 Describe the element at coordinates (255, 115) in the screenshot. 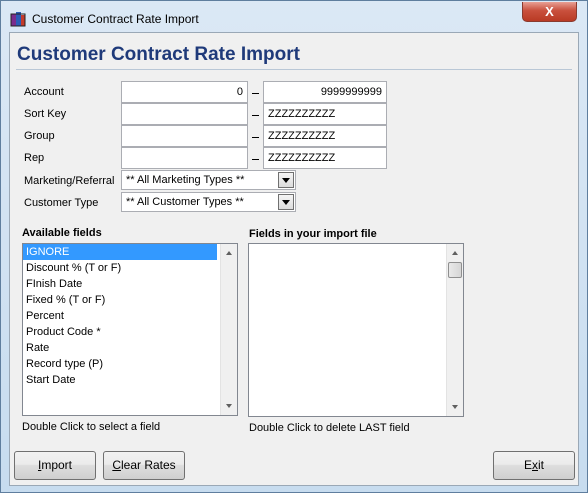

I see `sort-key-range-dash` at that location.